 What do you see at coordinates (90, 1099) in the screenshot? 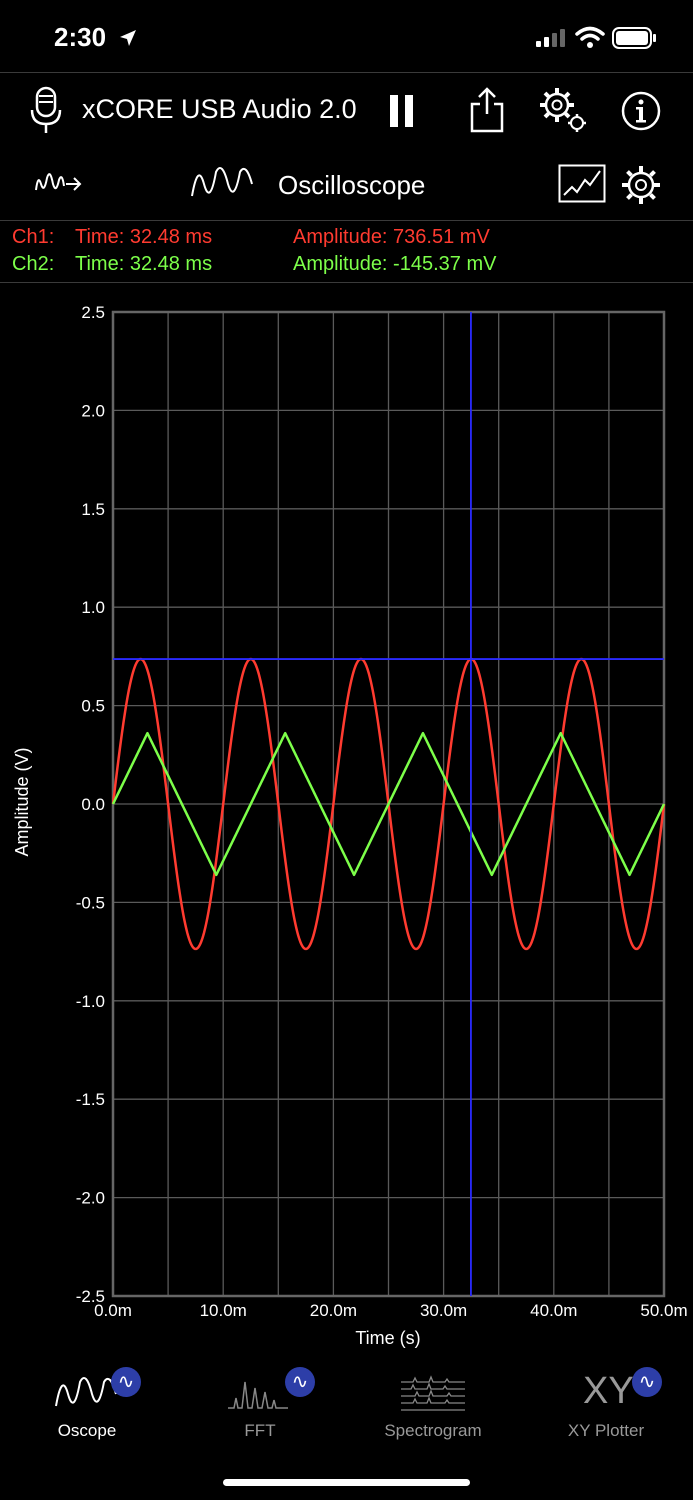
I see `y-tick-label: -1.5` at bounding box center [90, 1099].